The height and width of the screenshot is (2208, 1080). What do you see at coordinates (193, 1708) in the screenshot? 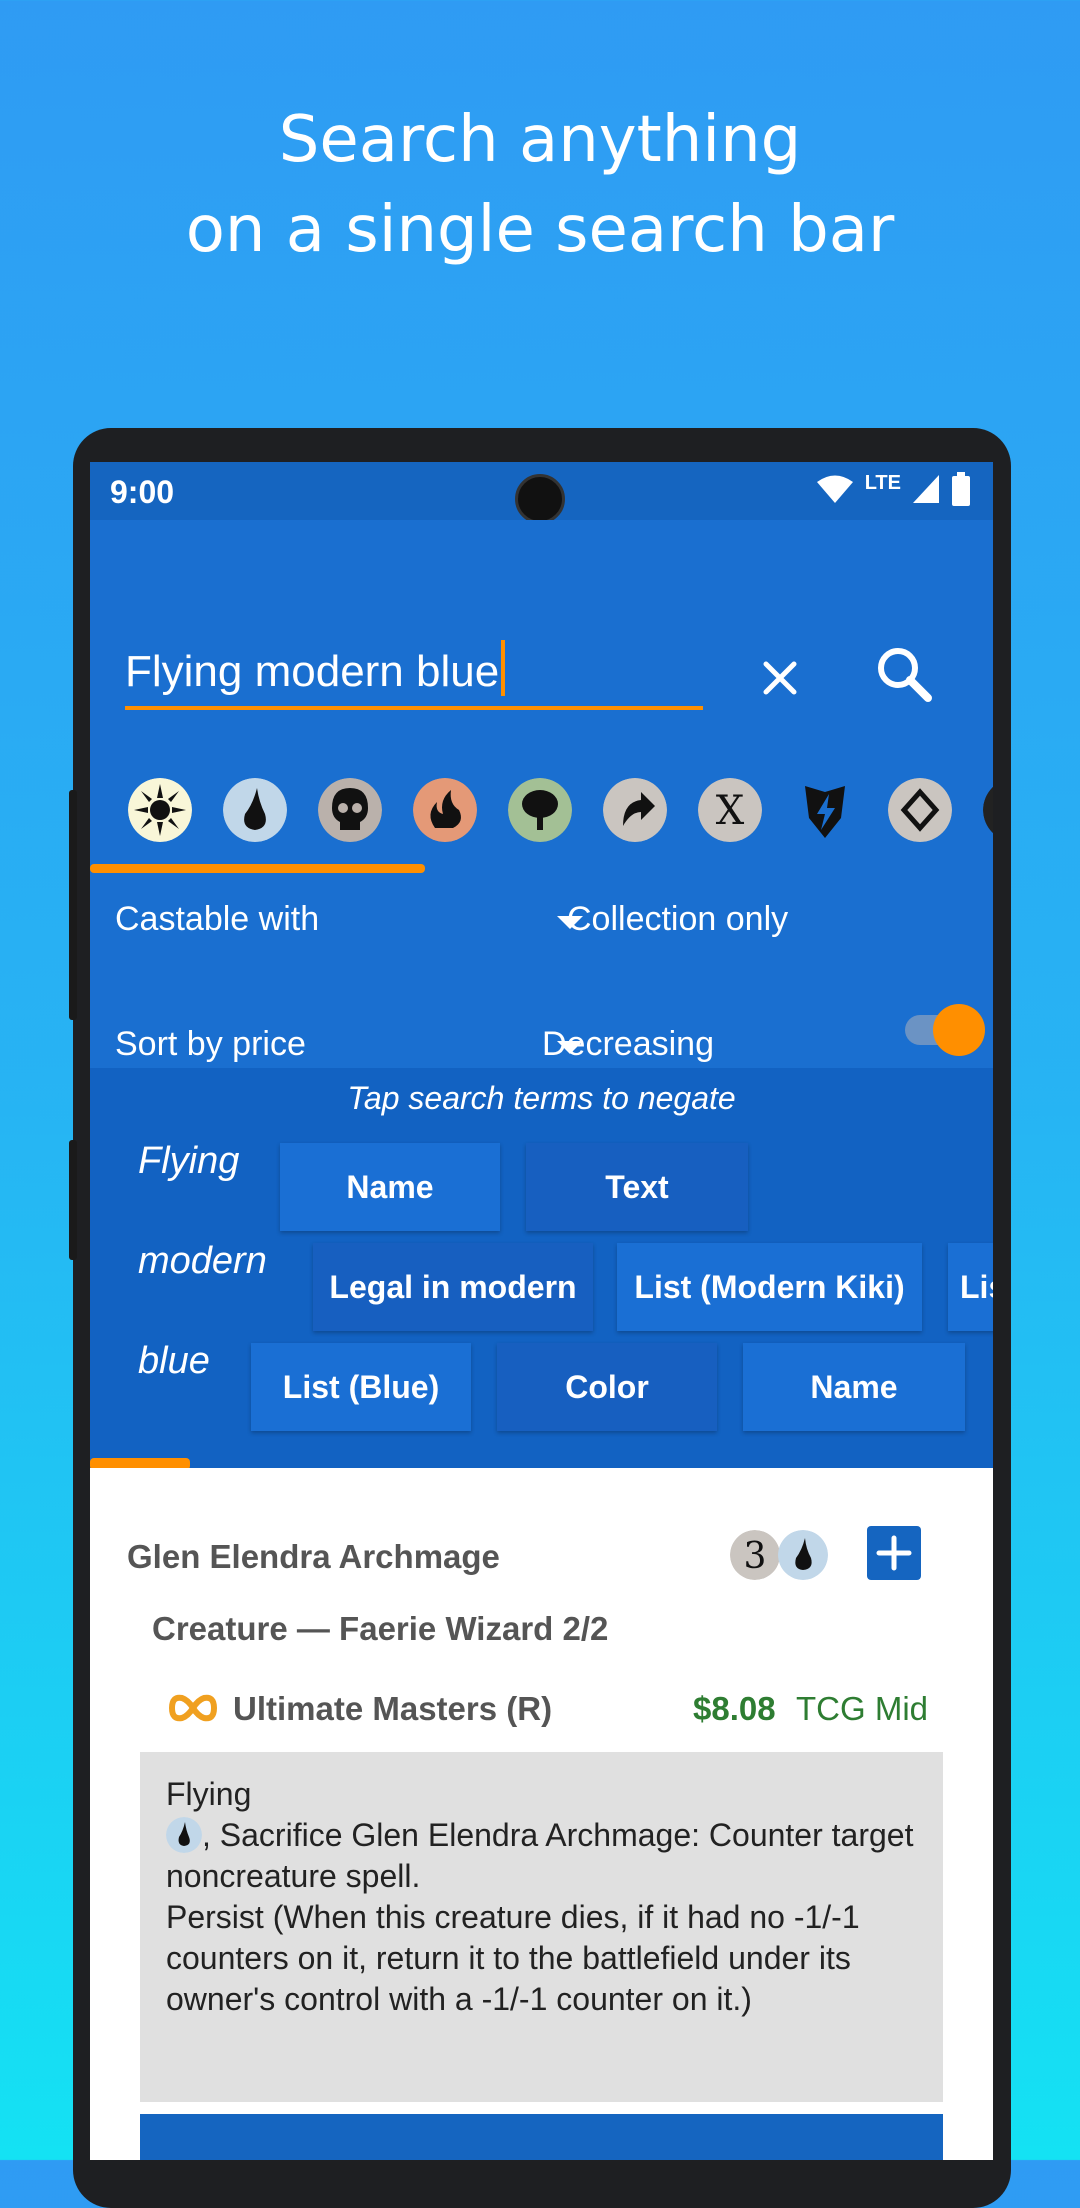
I see `set-symbol-icon` at bounding box center [193, 1708].